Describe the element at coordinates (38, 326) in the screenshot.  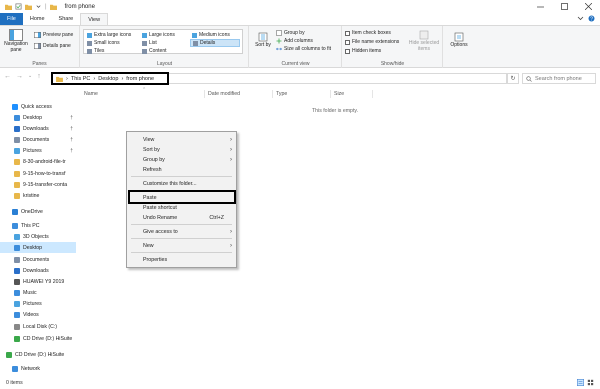
I see `sidebar-item: Local Disk (C:)` at that location.